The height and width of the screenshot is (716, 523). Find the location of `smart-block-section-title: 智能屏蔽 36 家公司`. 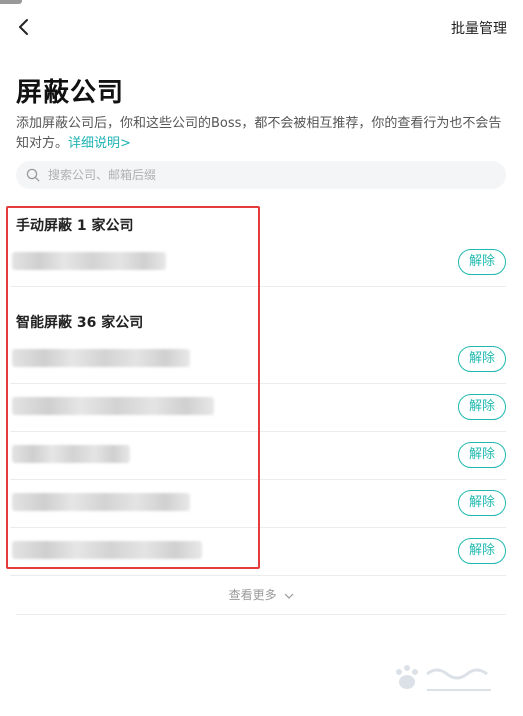

smart-block-section-title: 智能屏蔽 36 家公司 is located at coordinates (80, 323).